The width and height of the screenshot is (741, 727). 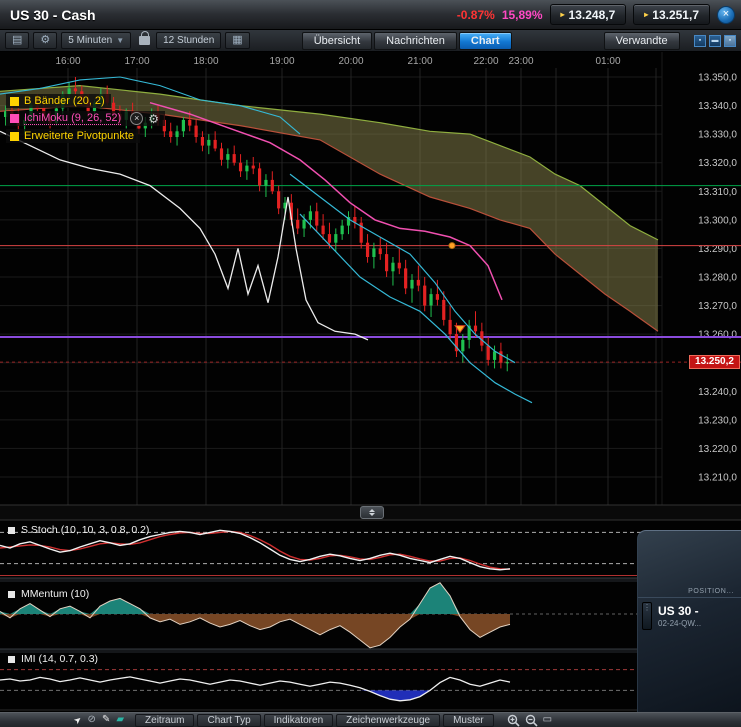 I want to click on gear-icon: ⚙, so click(x=45, y=40).